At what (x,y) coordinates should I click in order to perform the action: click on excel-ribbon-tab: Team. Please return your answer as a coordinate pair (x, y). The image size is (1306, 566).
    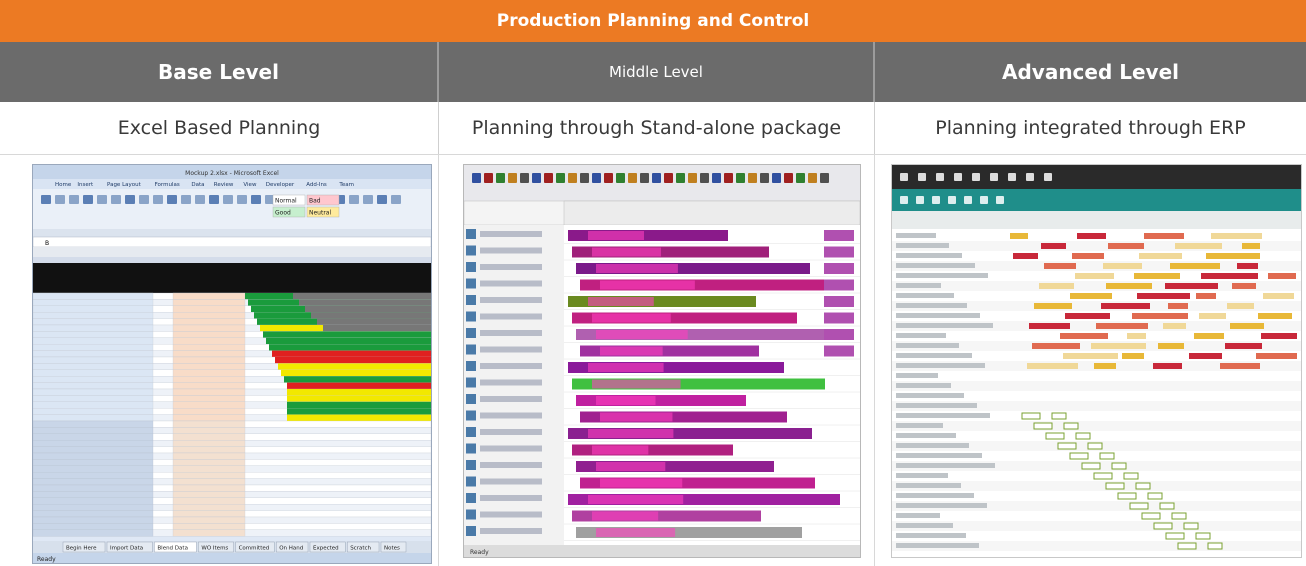
    Looking at the image, I should click on (346, 185).